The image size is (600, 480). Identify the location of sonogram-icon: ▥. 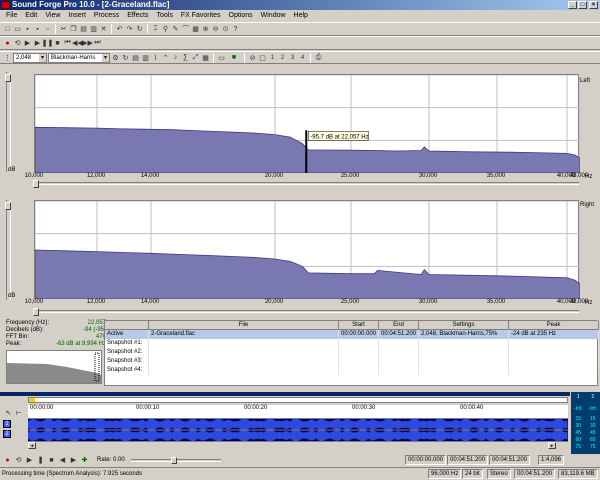
(145, 57).